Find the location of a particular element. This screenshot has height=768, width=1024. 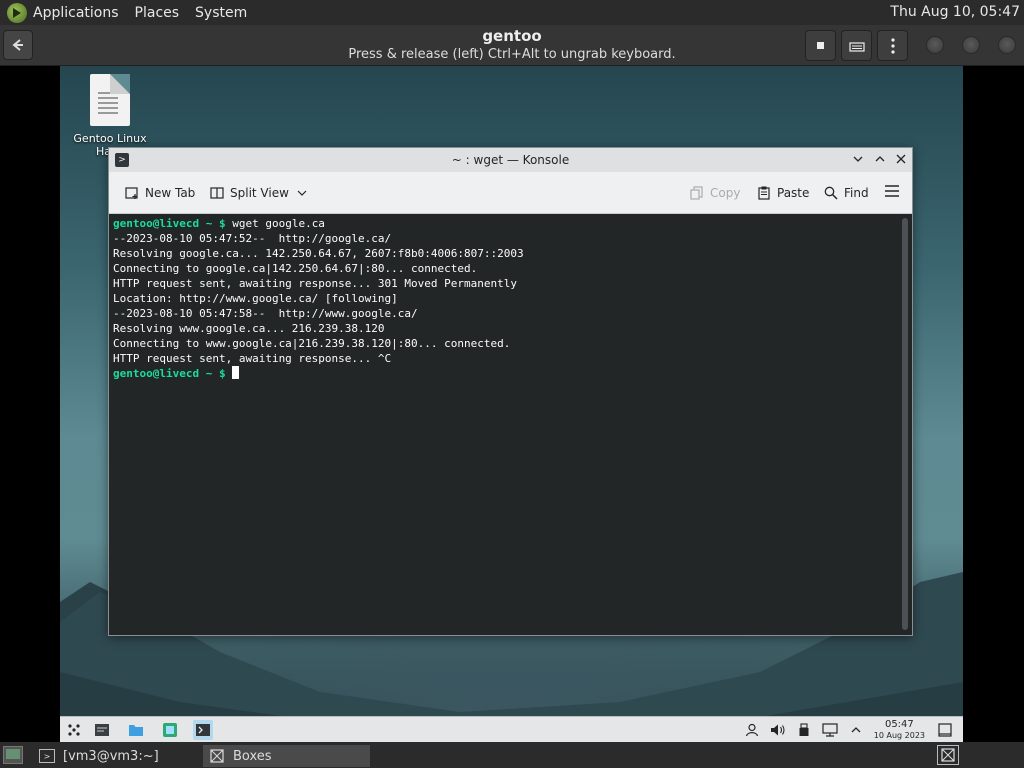

stop-icon is located at coordinates (820, 45).